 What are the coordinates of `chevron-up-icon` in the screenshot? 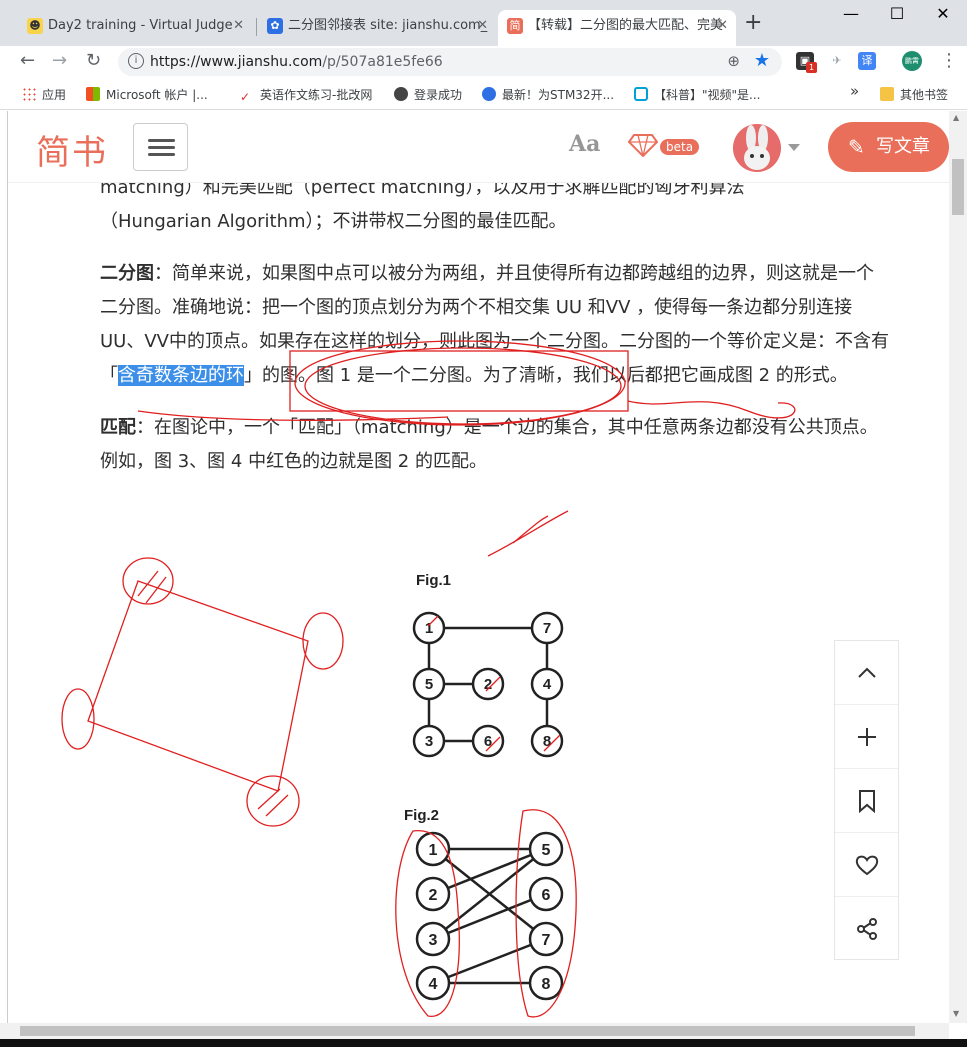 It's located at (866, 672).